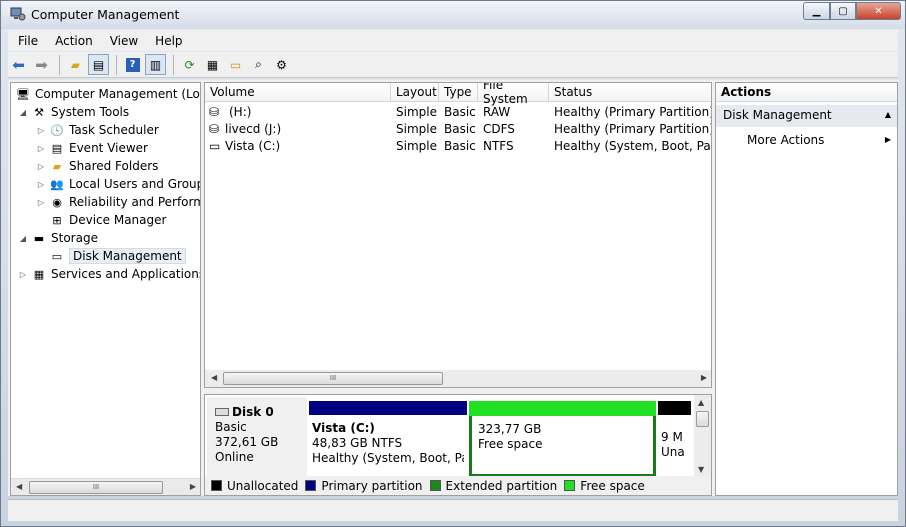 The image size is (906, 527). I want to click on tree-item-local-users: ▷ 👥 Local Users and Groups, so click(117, 184).